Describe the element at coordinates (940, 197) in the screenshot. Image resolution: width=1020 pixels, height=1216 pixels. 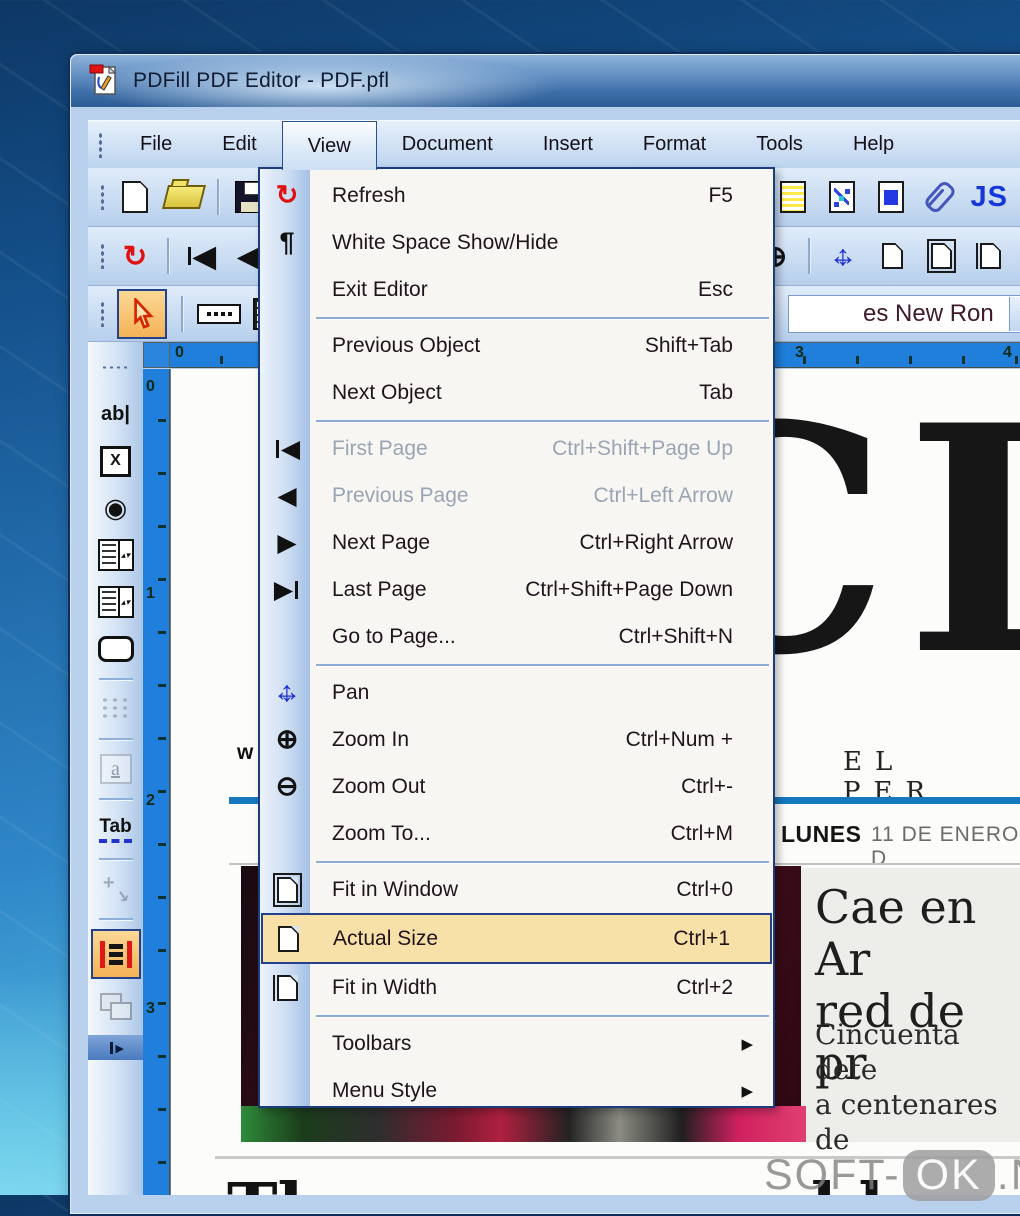
I see `attachment-button` at that location.